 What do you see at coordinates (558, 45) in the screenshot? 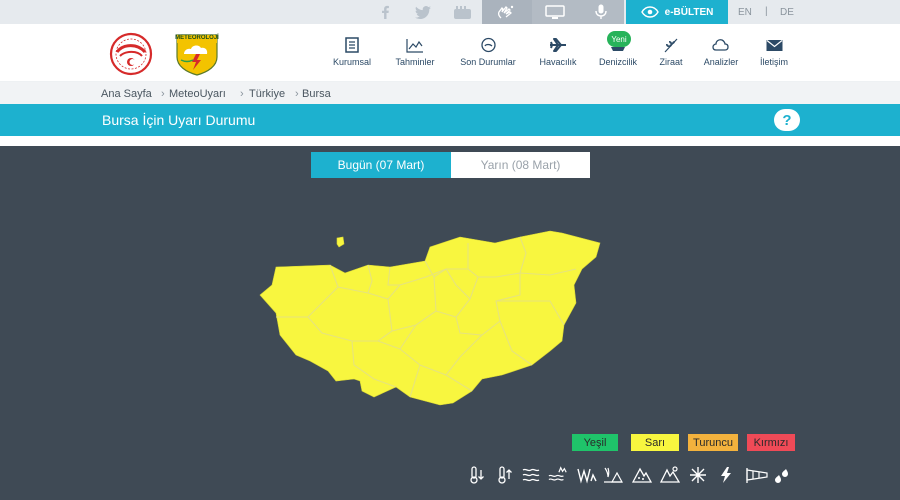
I see `airplane-icon` at bounding box center [558, 45].